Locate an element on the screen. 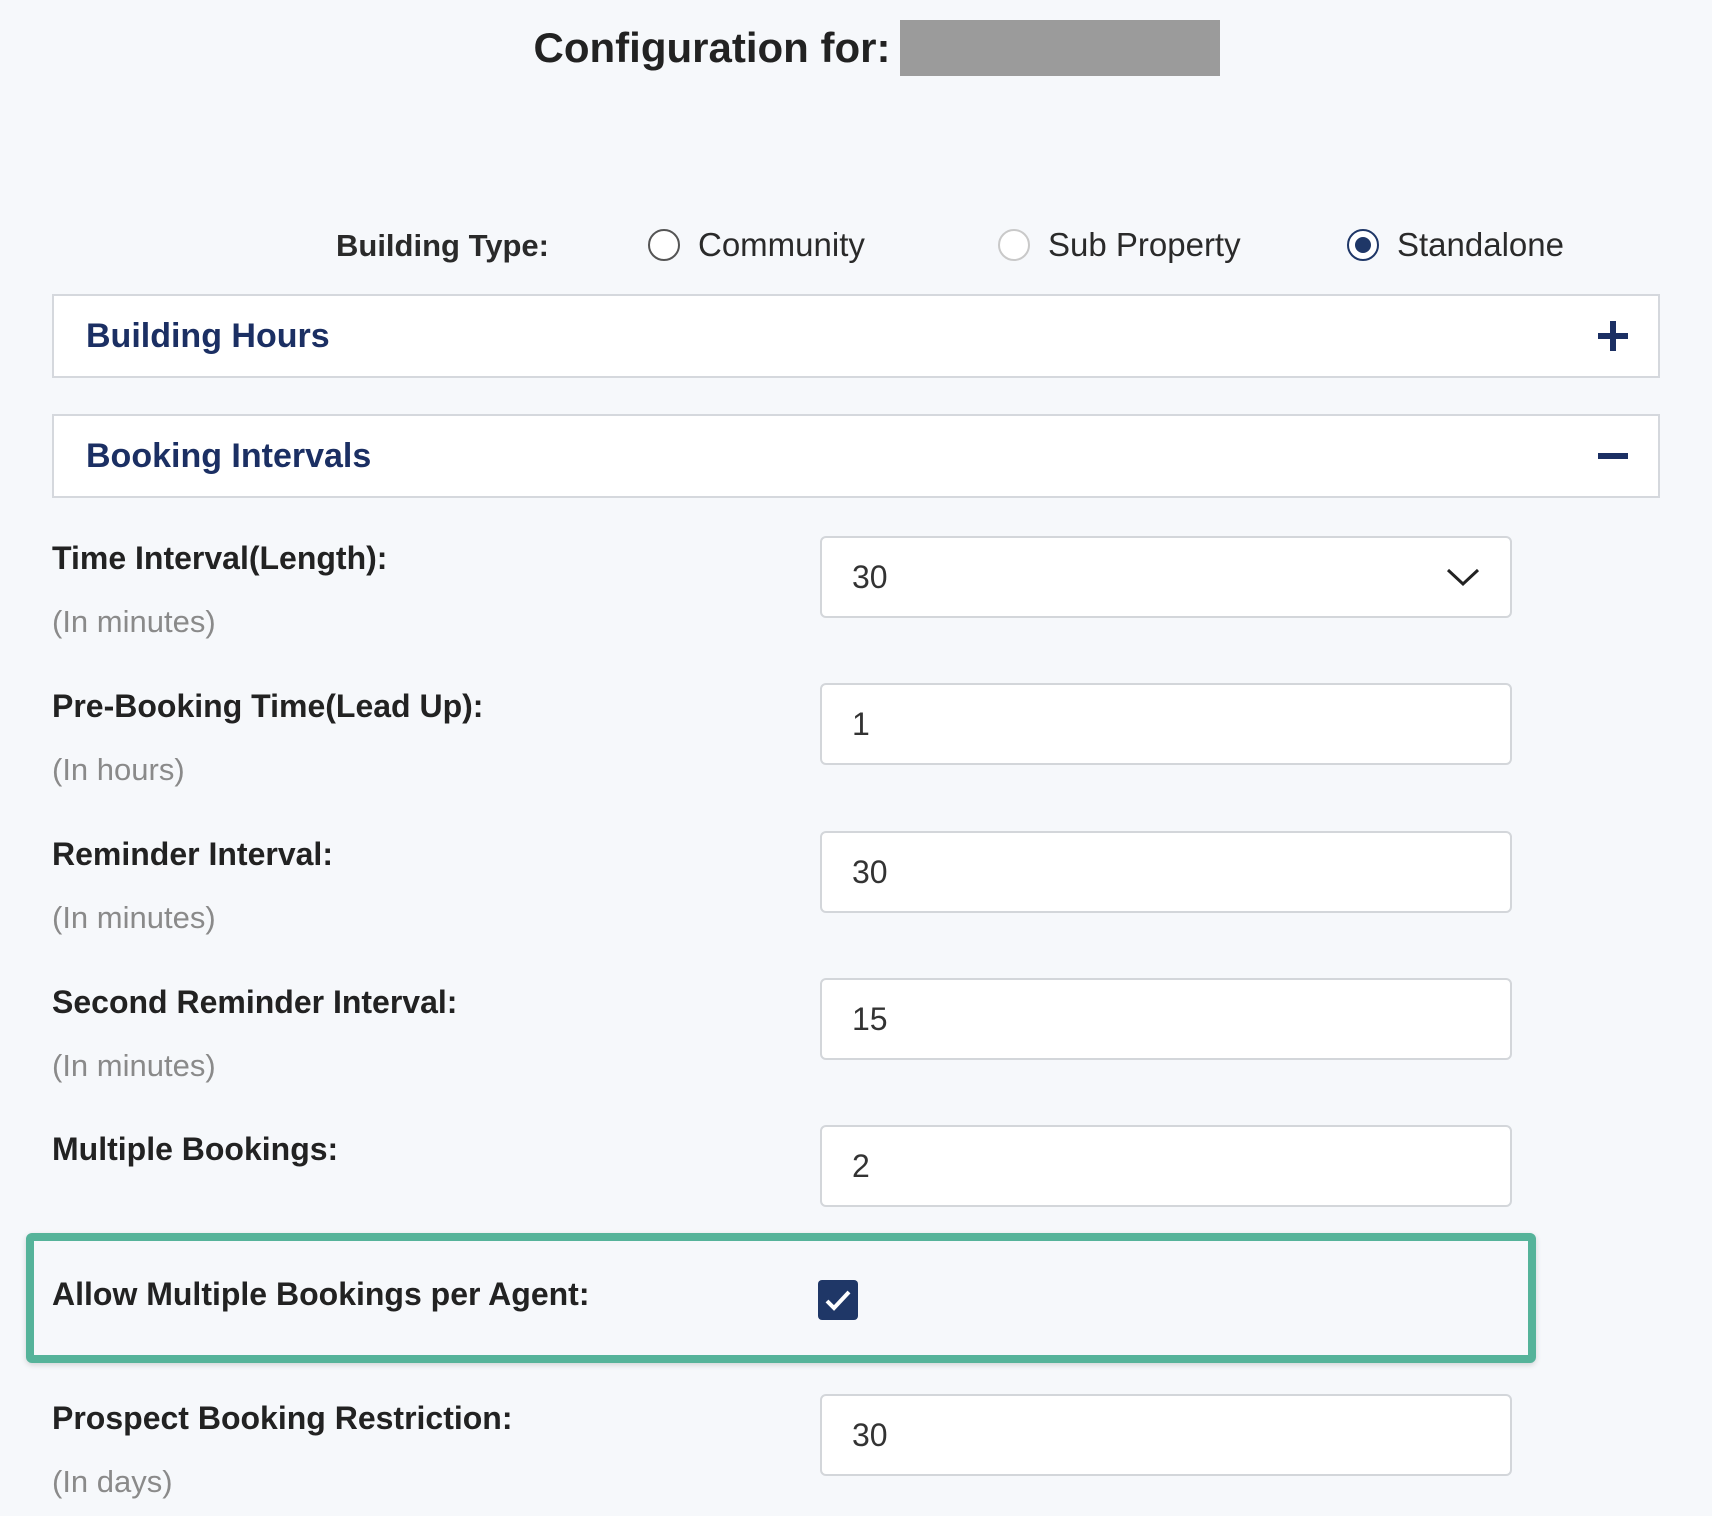 The height and width of the screenshot is (1516, 1712). page-title-text: Configuration for: is located at coordinates (712, 47).